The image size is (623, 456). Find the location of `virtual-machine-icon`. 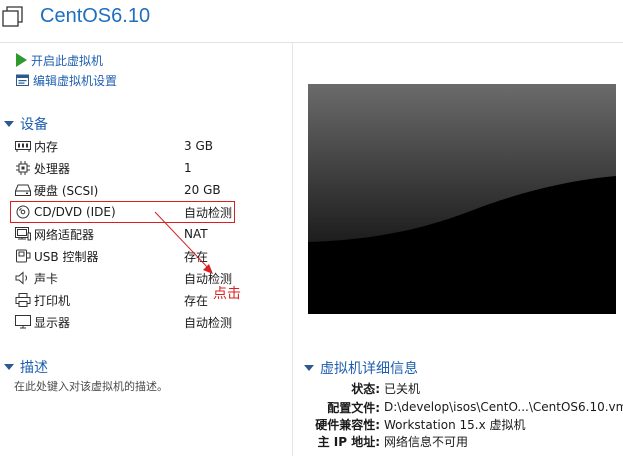

virtual-machine-icon is located at coordinates (12, 16).